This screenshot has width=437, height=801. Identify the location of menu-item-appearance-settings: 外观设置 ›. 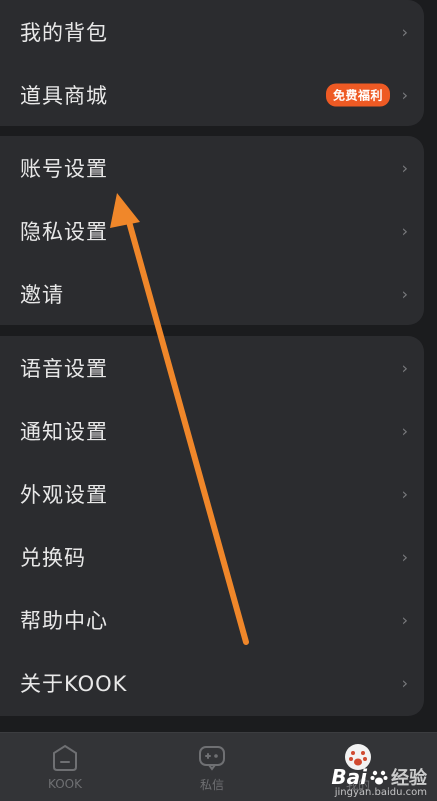
(212, 493).